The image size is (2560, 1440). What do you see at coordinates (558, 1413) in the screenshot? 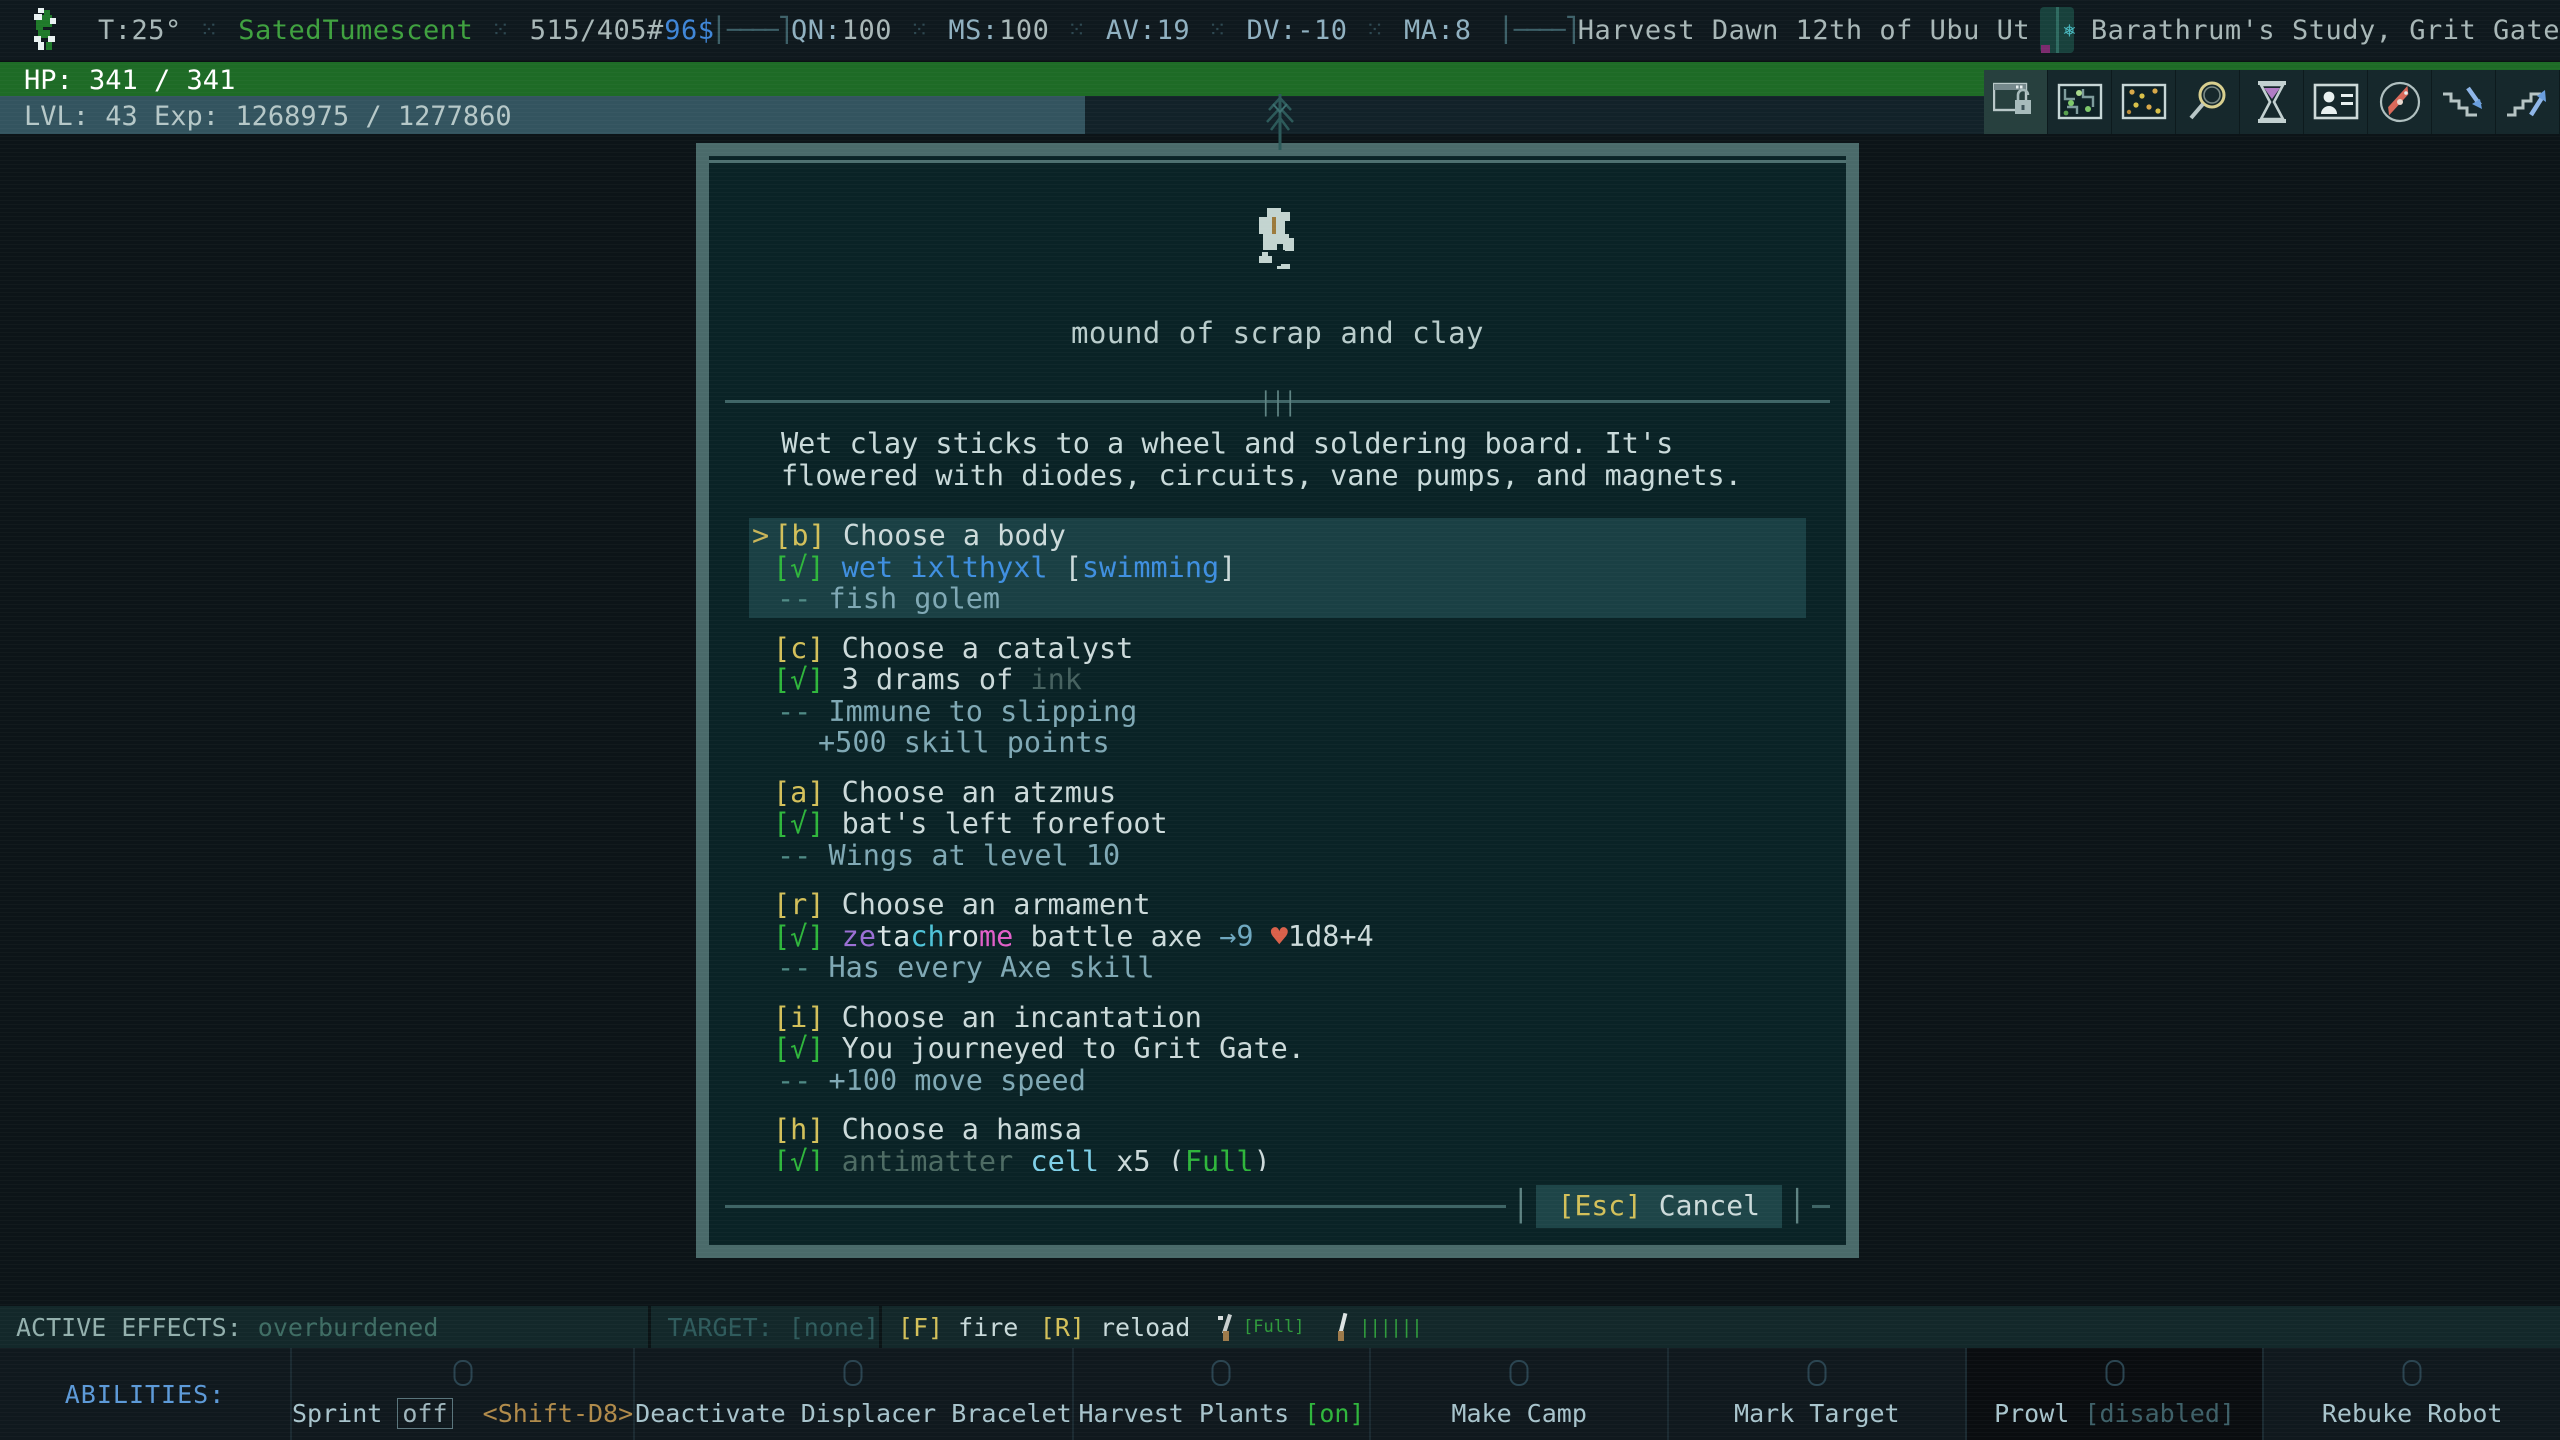
I see `ability-binding: <Shift-D8>` at bounding box center [558, 1413].